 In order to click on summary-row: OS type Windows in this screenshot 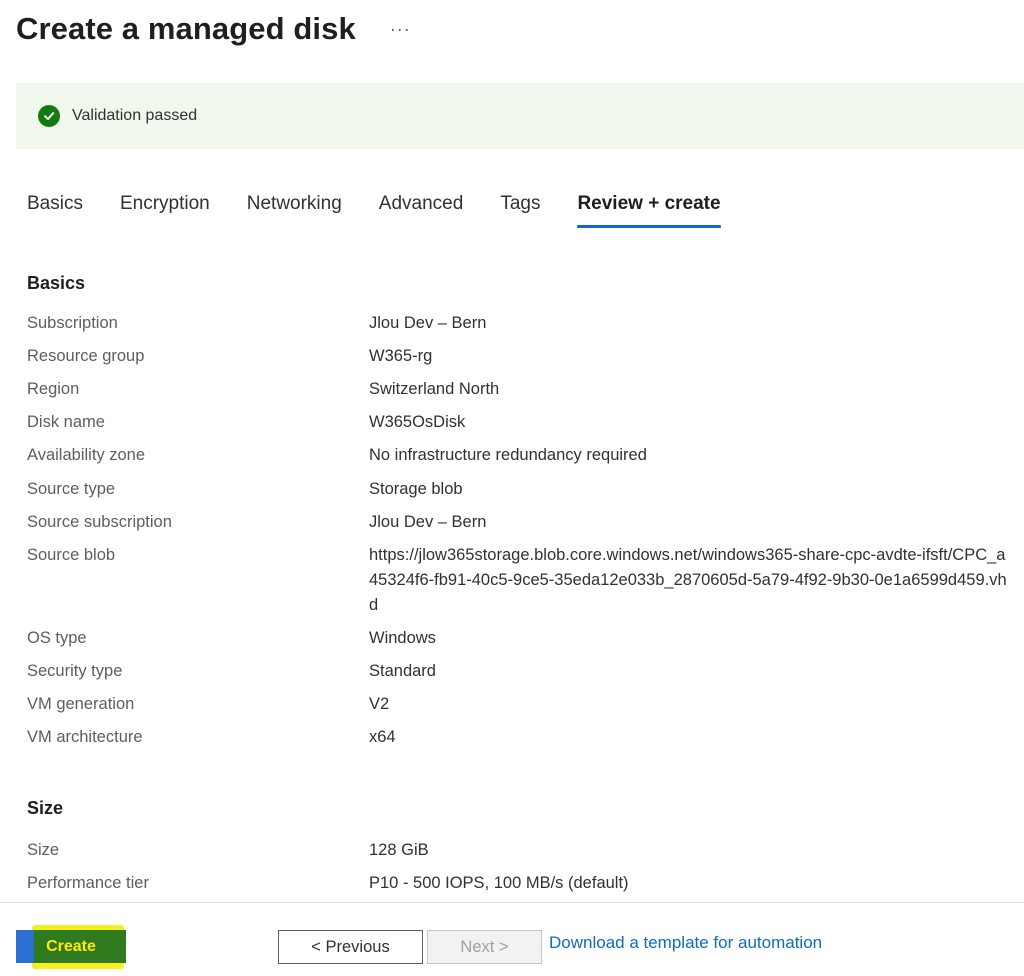, I will do `click(522, 638)`.